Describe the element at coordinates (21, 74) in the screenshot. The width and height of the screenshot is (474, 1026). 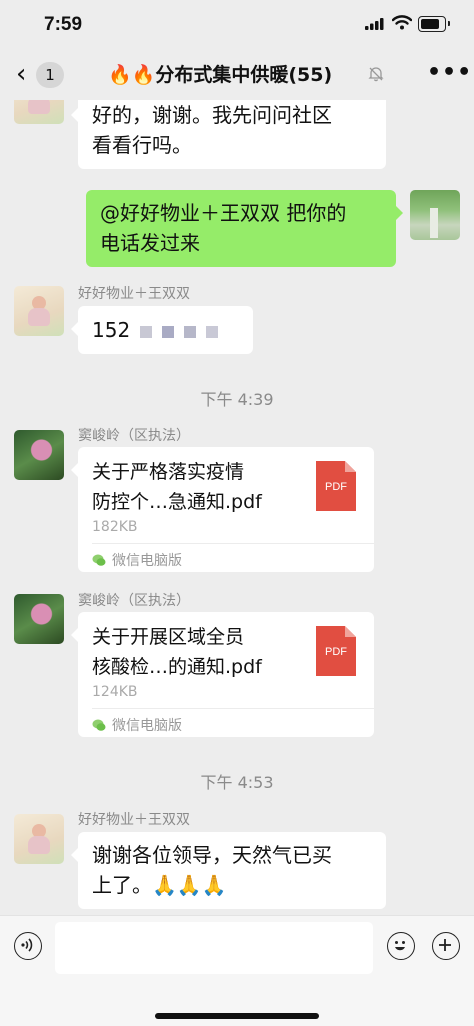
I see `back-icon: ‹` at that location.